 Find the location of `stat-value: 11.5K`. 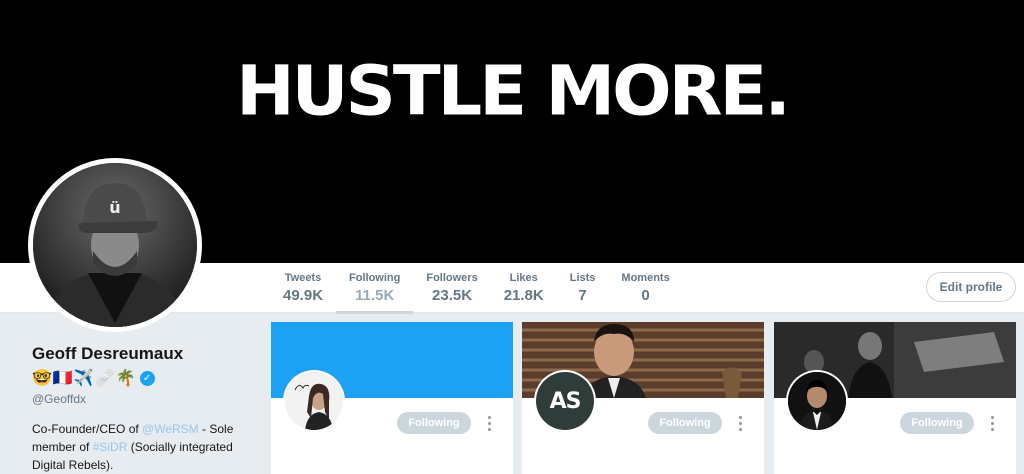

stat-value: 11.5K is located at coordinates (375, 295).